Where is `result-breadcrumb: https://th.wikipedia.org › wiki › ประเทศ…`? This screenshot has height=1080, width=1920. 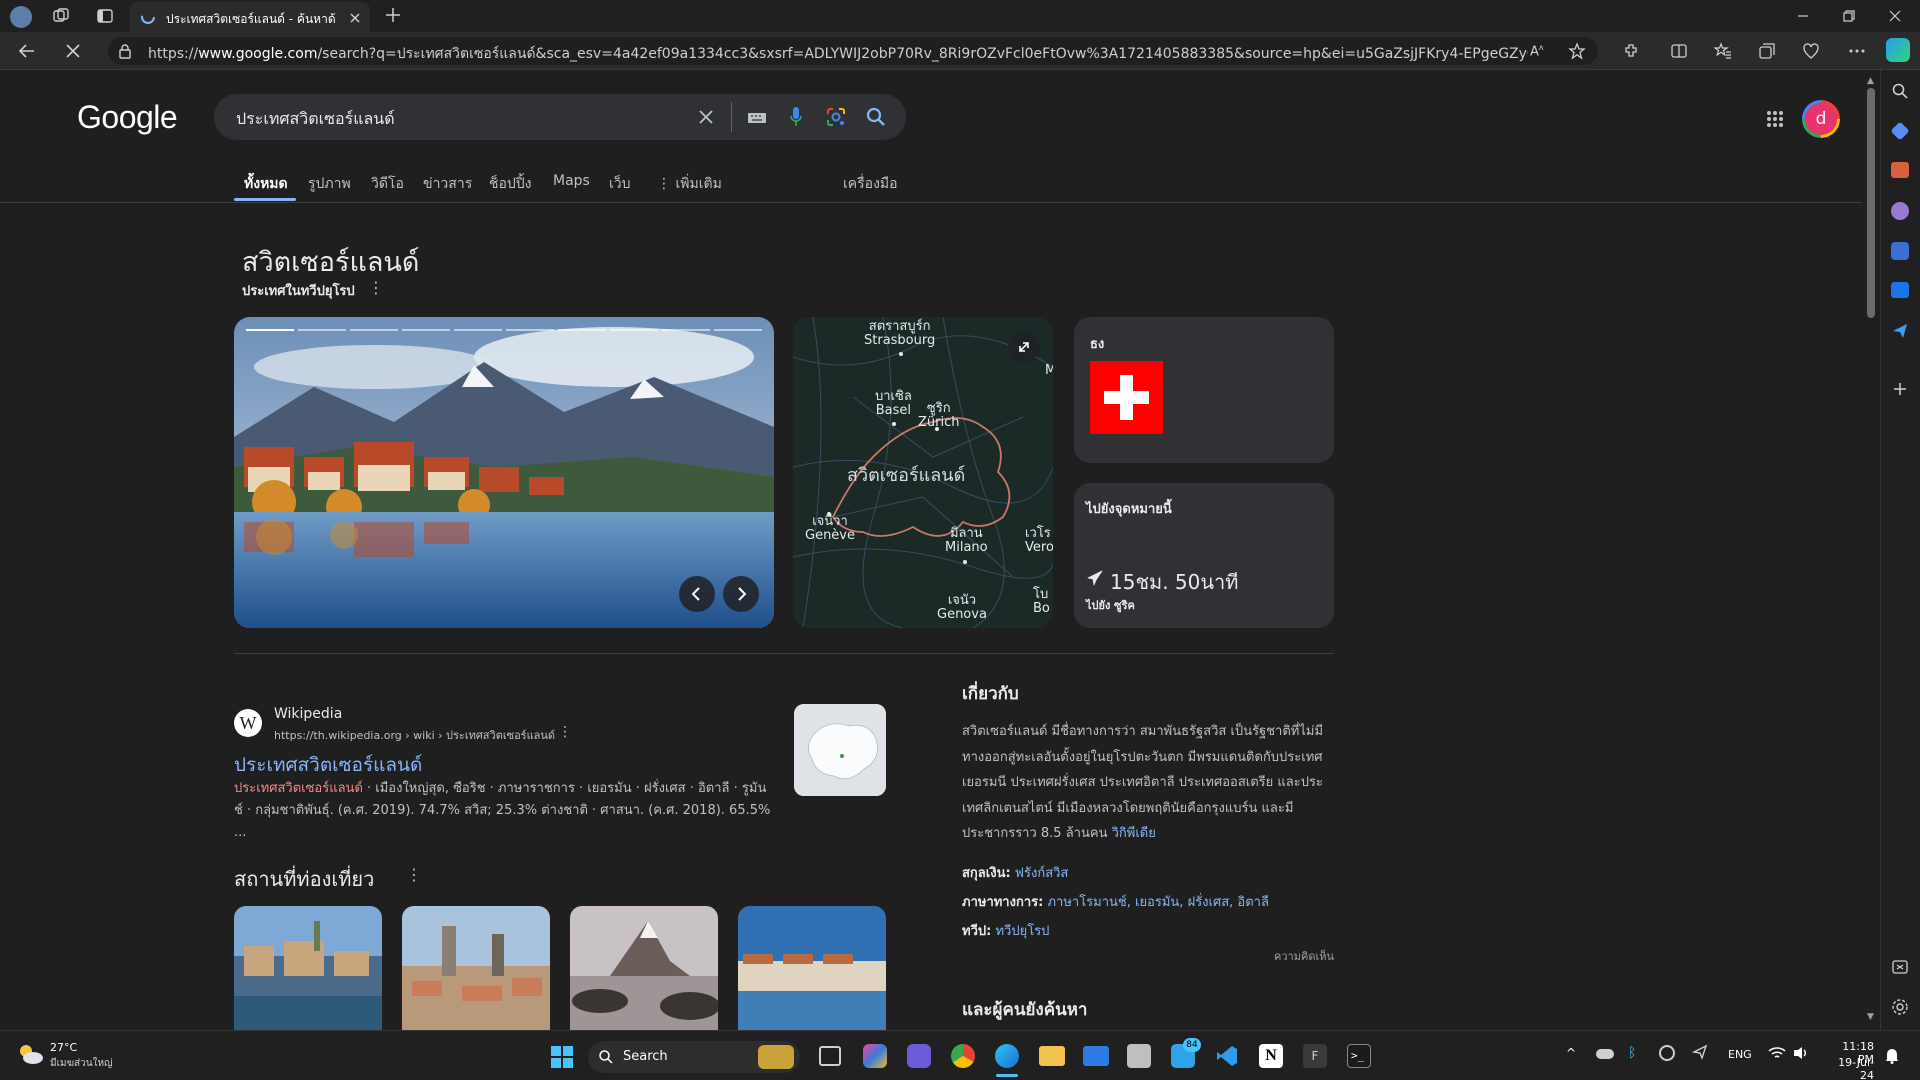 result-breadcrumb: https://th.wikipedia.org › wiki › ประเทศ… is located at coordinates (414, 735).